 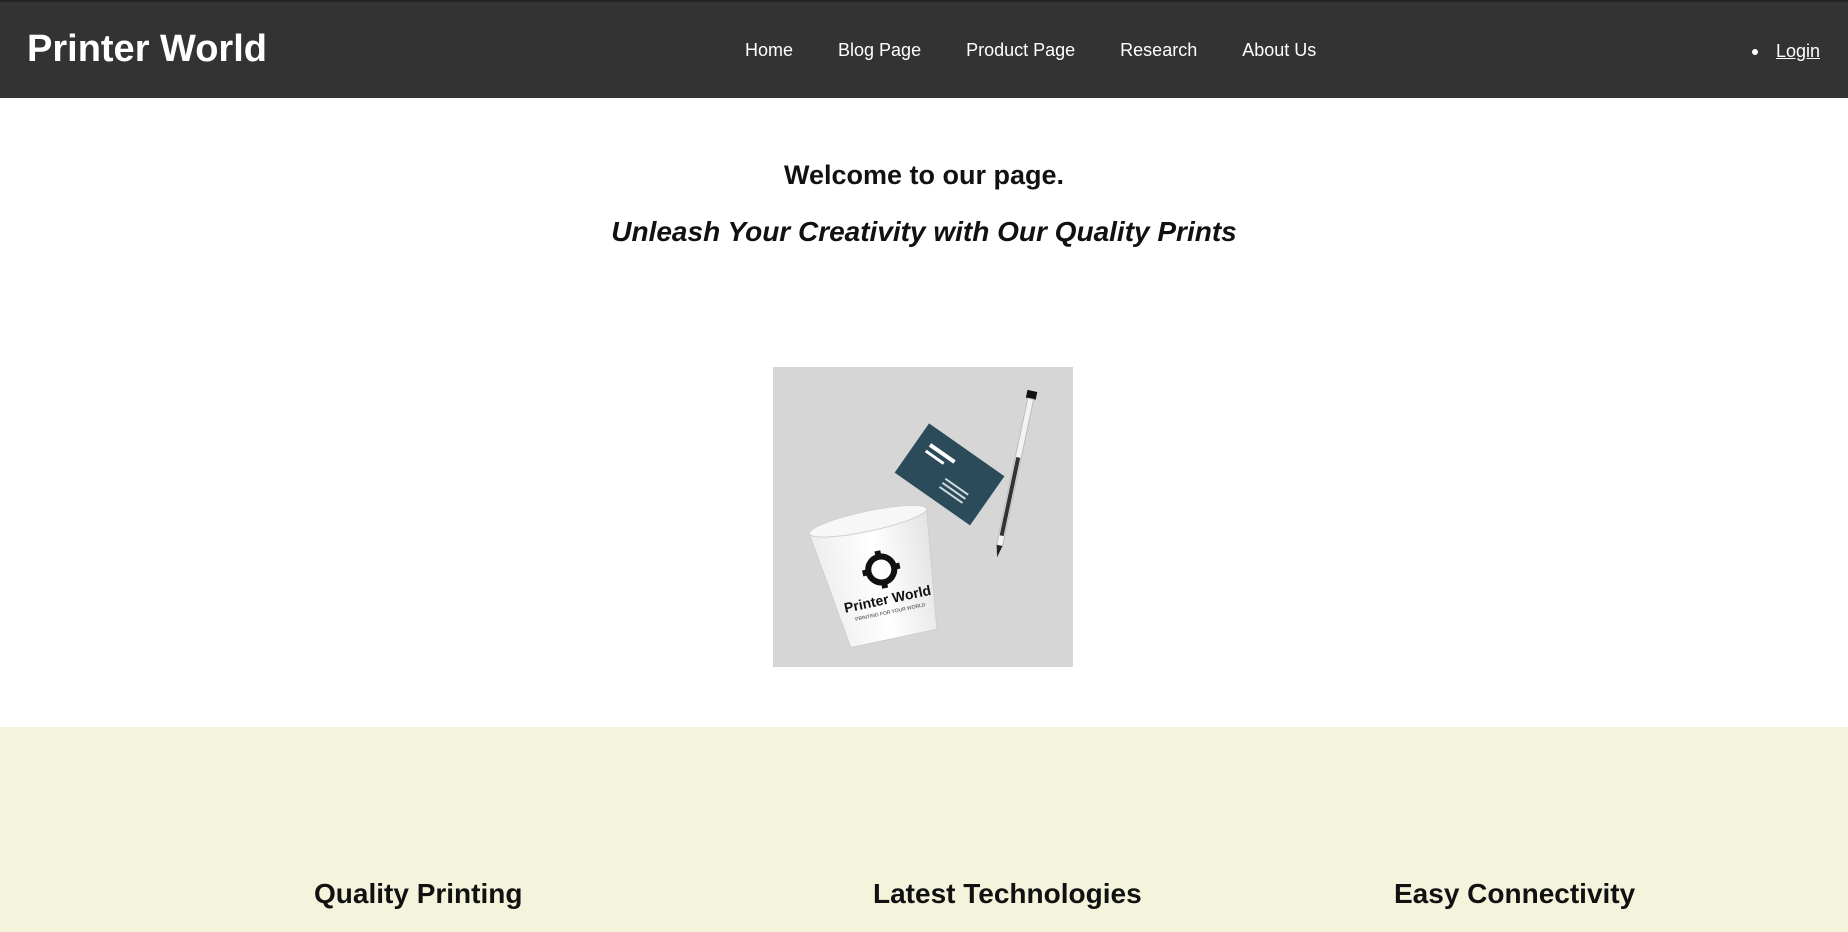 I want to click on login-area: Login, so click(x=1785, y=51).